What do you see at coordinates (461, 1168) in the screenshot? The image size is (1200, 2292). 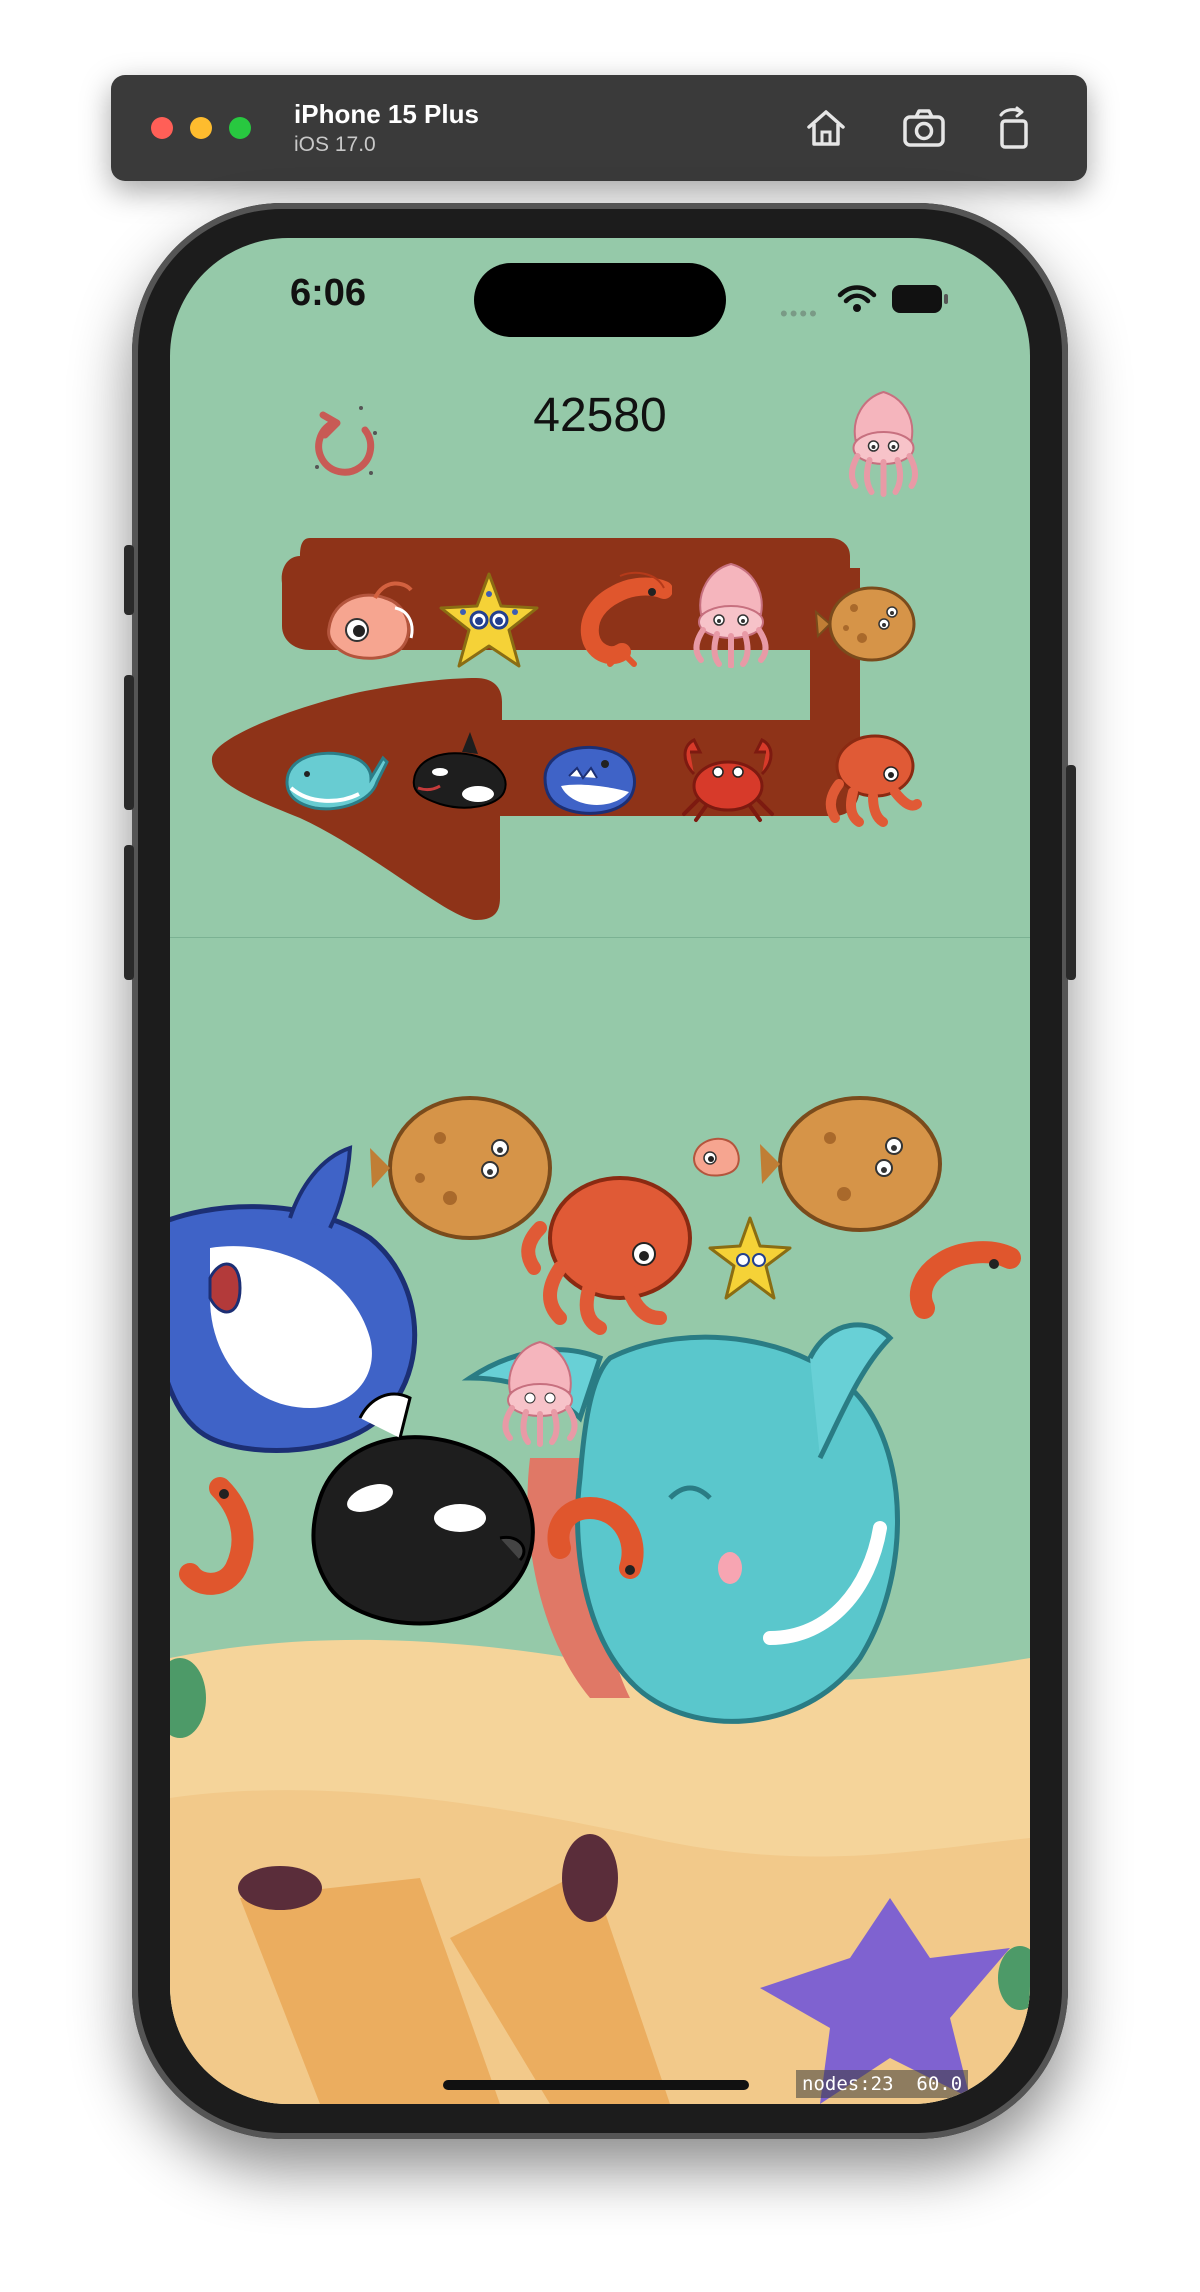 I see `flounder-piece` at bounding box center [461, 1168].